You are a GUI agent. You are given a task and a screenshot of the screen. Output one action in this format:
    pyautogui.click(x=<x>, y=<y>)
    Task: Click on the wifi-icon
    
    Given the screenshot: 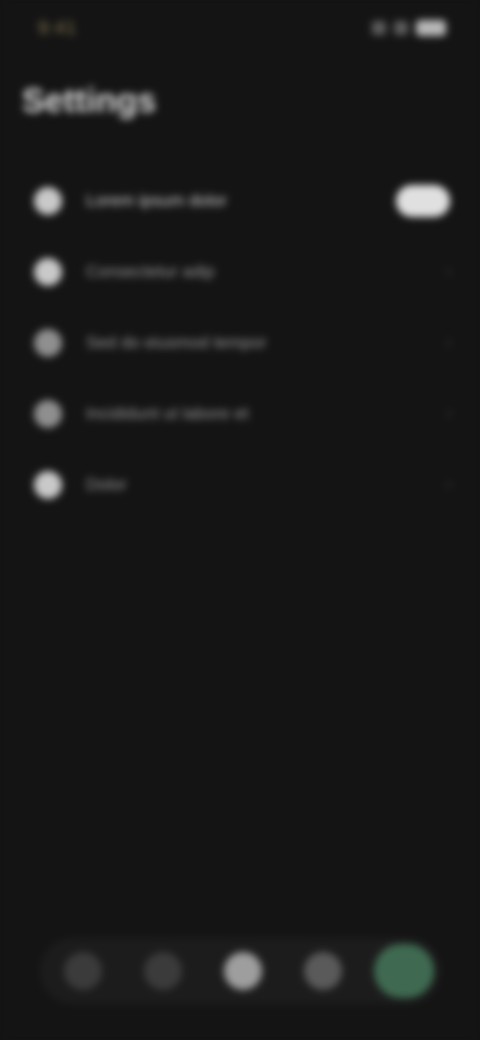 What is the action you would take?
    pyautogui.click(x=401, y=28)
    